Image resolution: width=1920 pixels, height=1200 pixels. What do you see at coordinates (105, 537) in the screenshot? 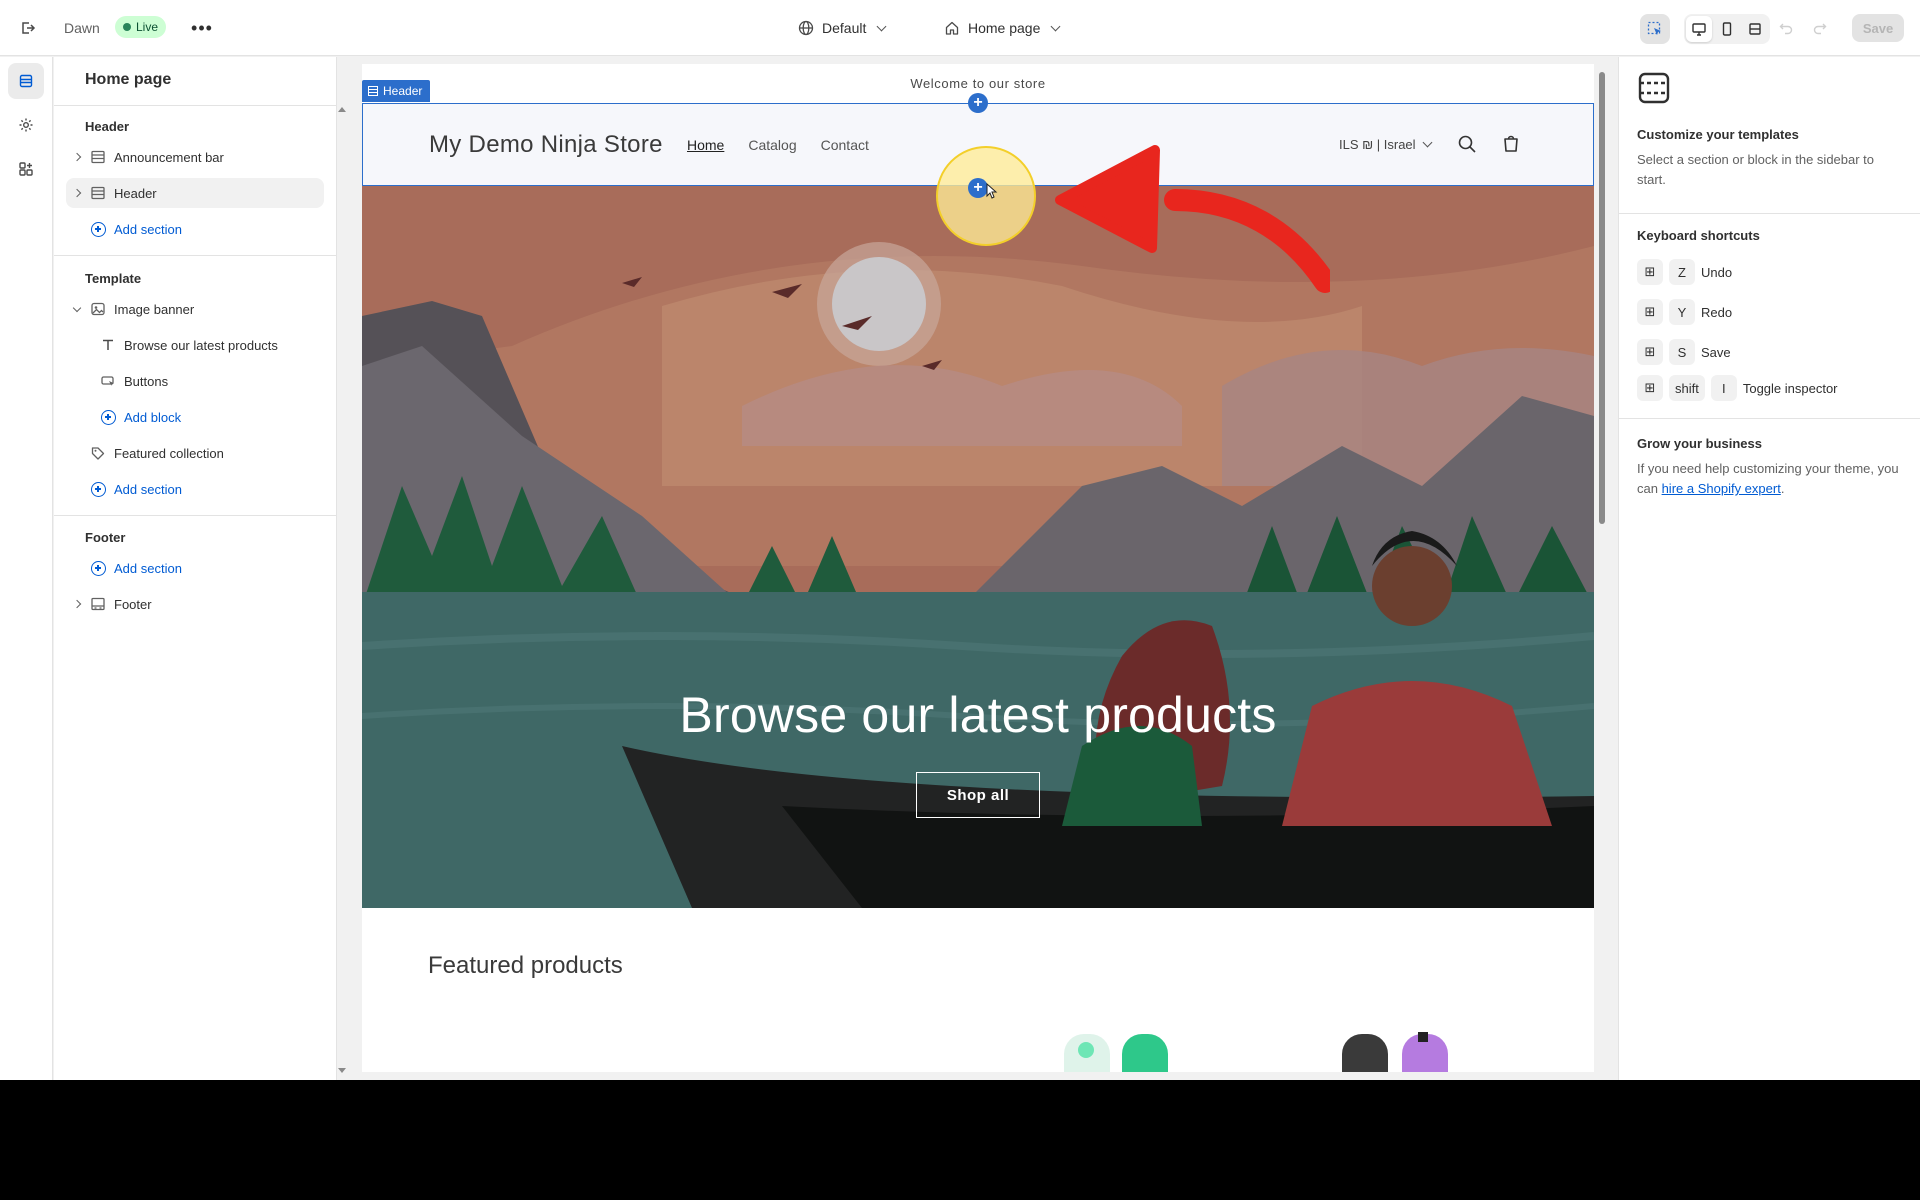
I see `footer-group-label: Footer` at bounding box center [105, 537].